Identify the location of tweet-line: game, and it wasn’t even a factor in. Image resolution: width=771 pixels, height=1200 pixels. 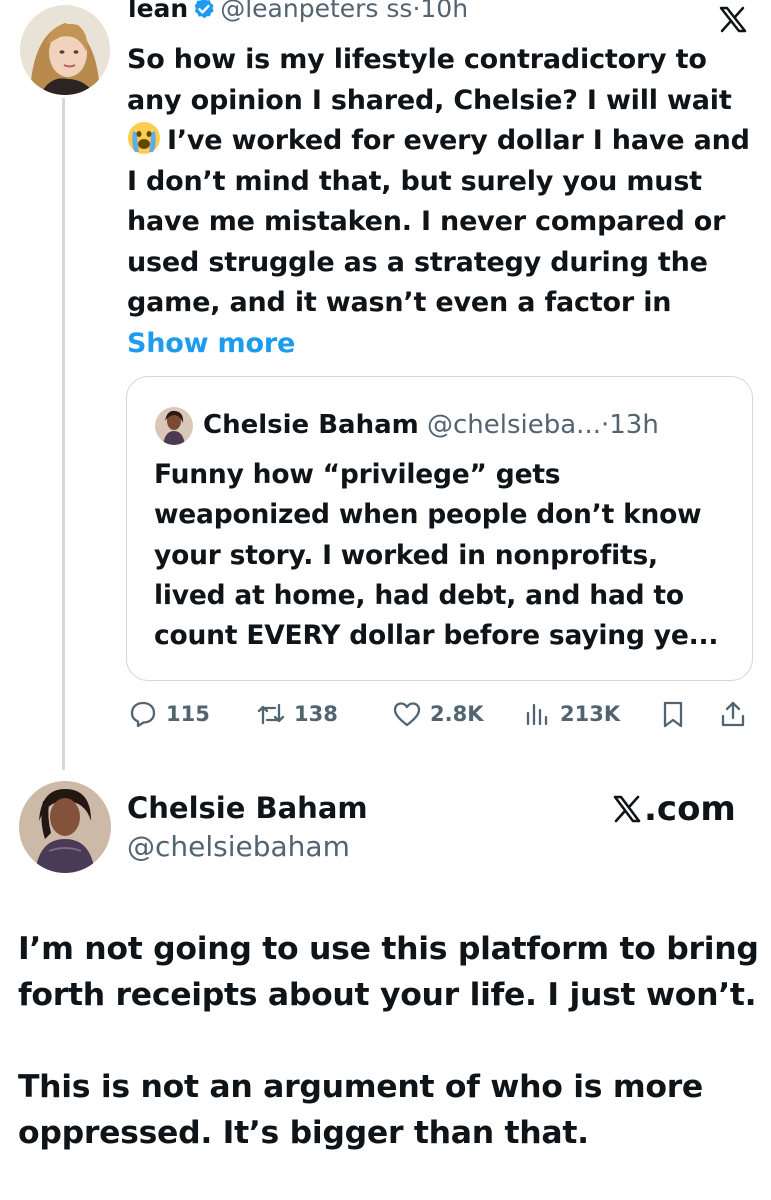
(399, 302).